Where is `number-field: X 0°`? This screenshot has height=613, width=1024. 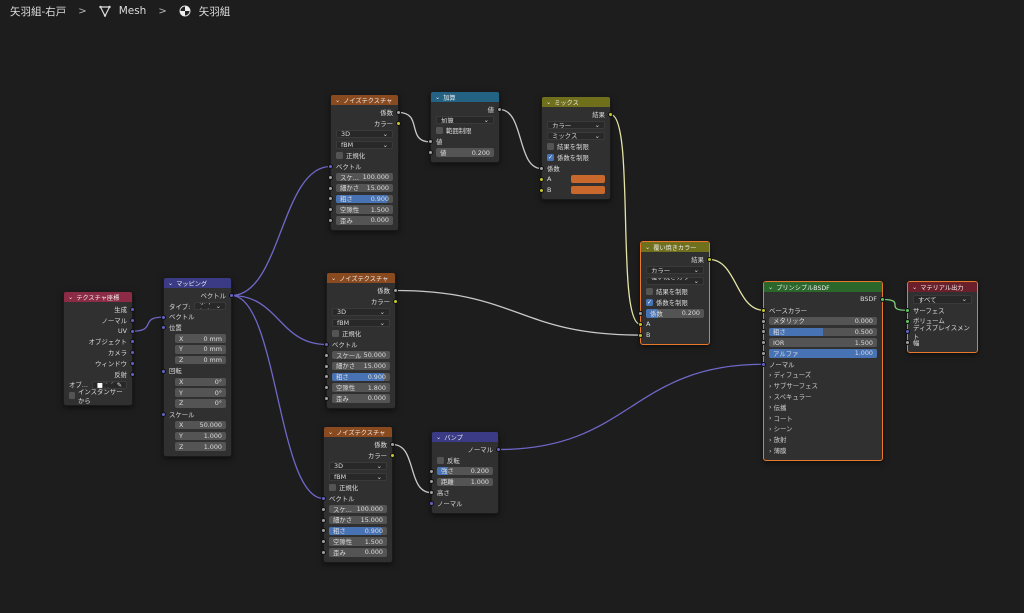 number-field: X 0° is located at coordinates (200, 382).